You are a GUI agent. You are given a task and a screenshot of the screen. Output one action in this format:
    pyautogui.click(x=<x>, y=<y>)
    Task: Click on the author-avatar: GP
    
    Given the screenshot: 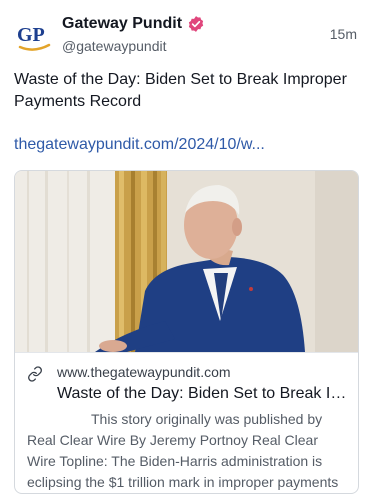 What is the action you would take?
    pyautogui.click(x=34, y=36)
    